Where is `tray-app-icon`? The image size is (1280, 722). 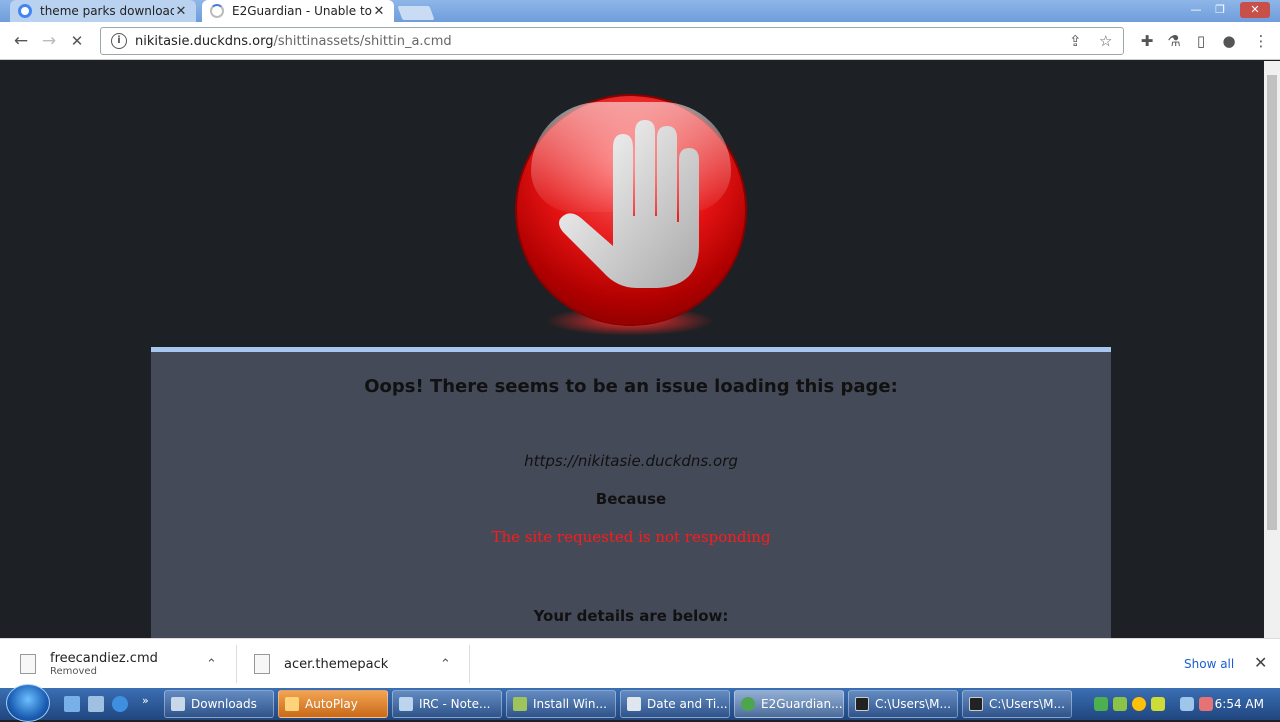 tray-app-icon is located at coordinates (1120, 704).